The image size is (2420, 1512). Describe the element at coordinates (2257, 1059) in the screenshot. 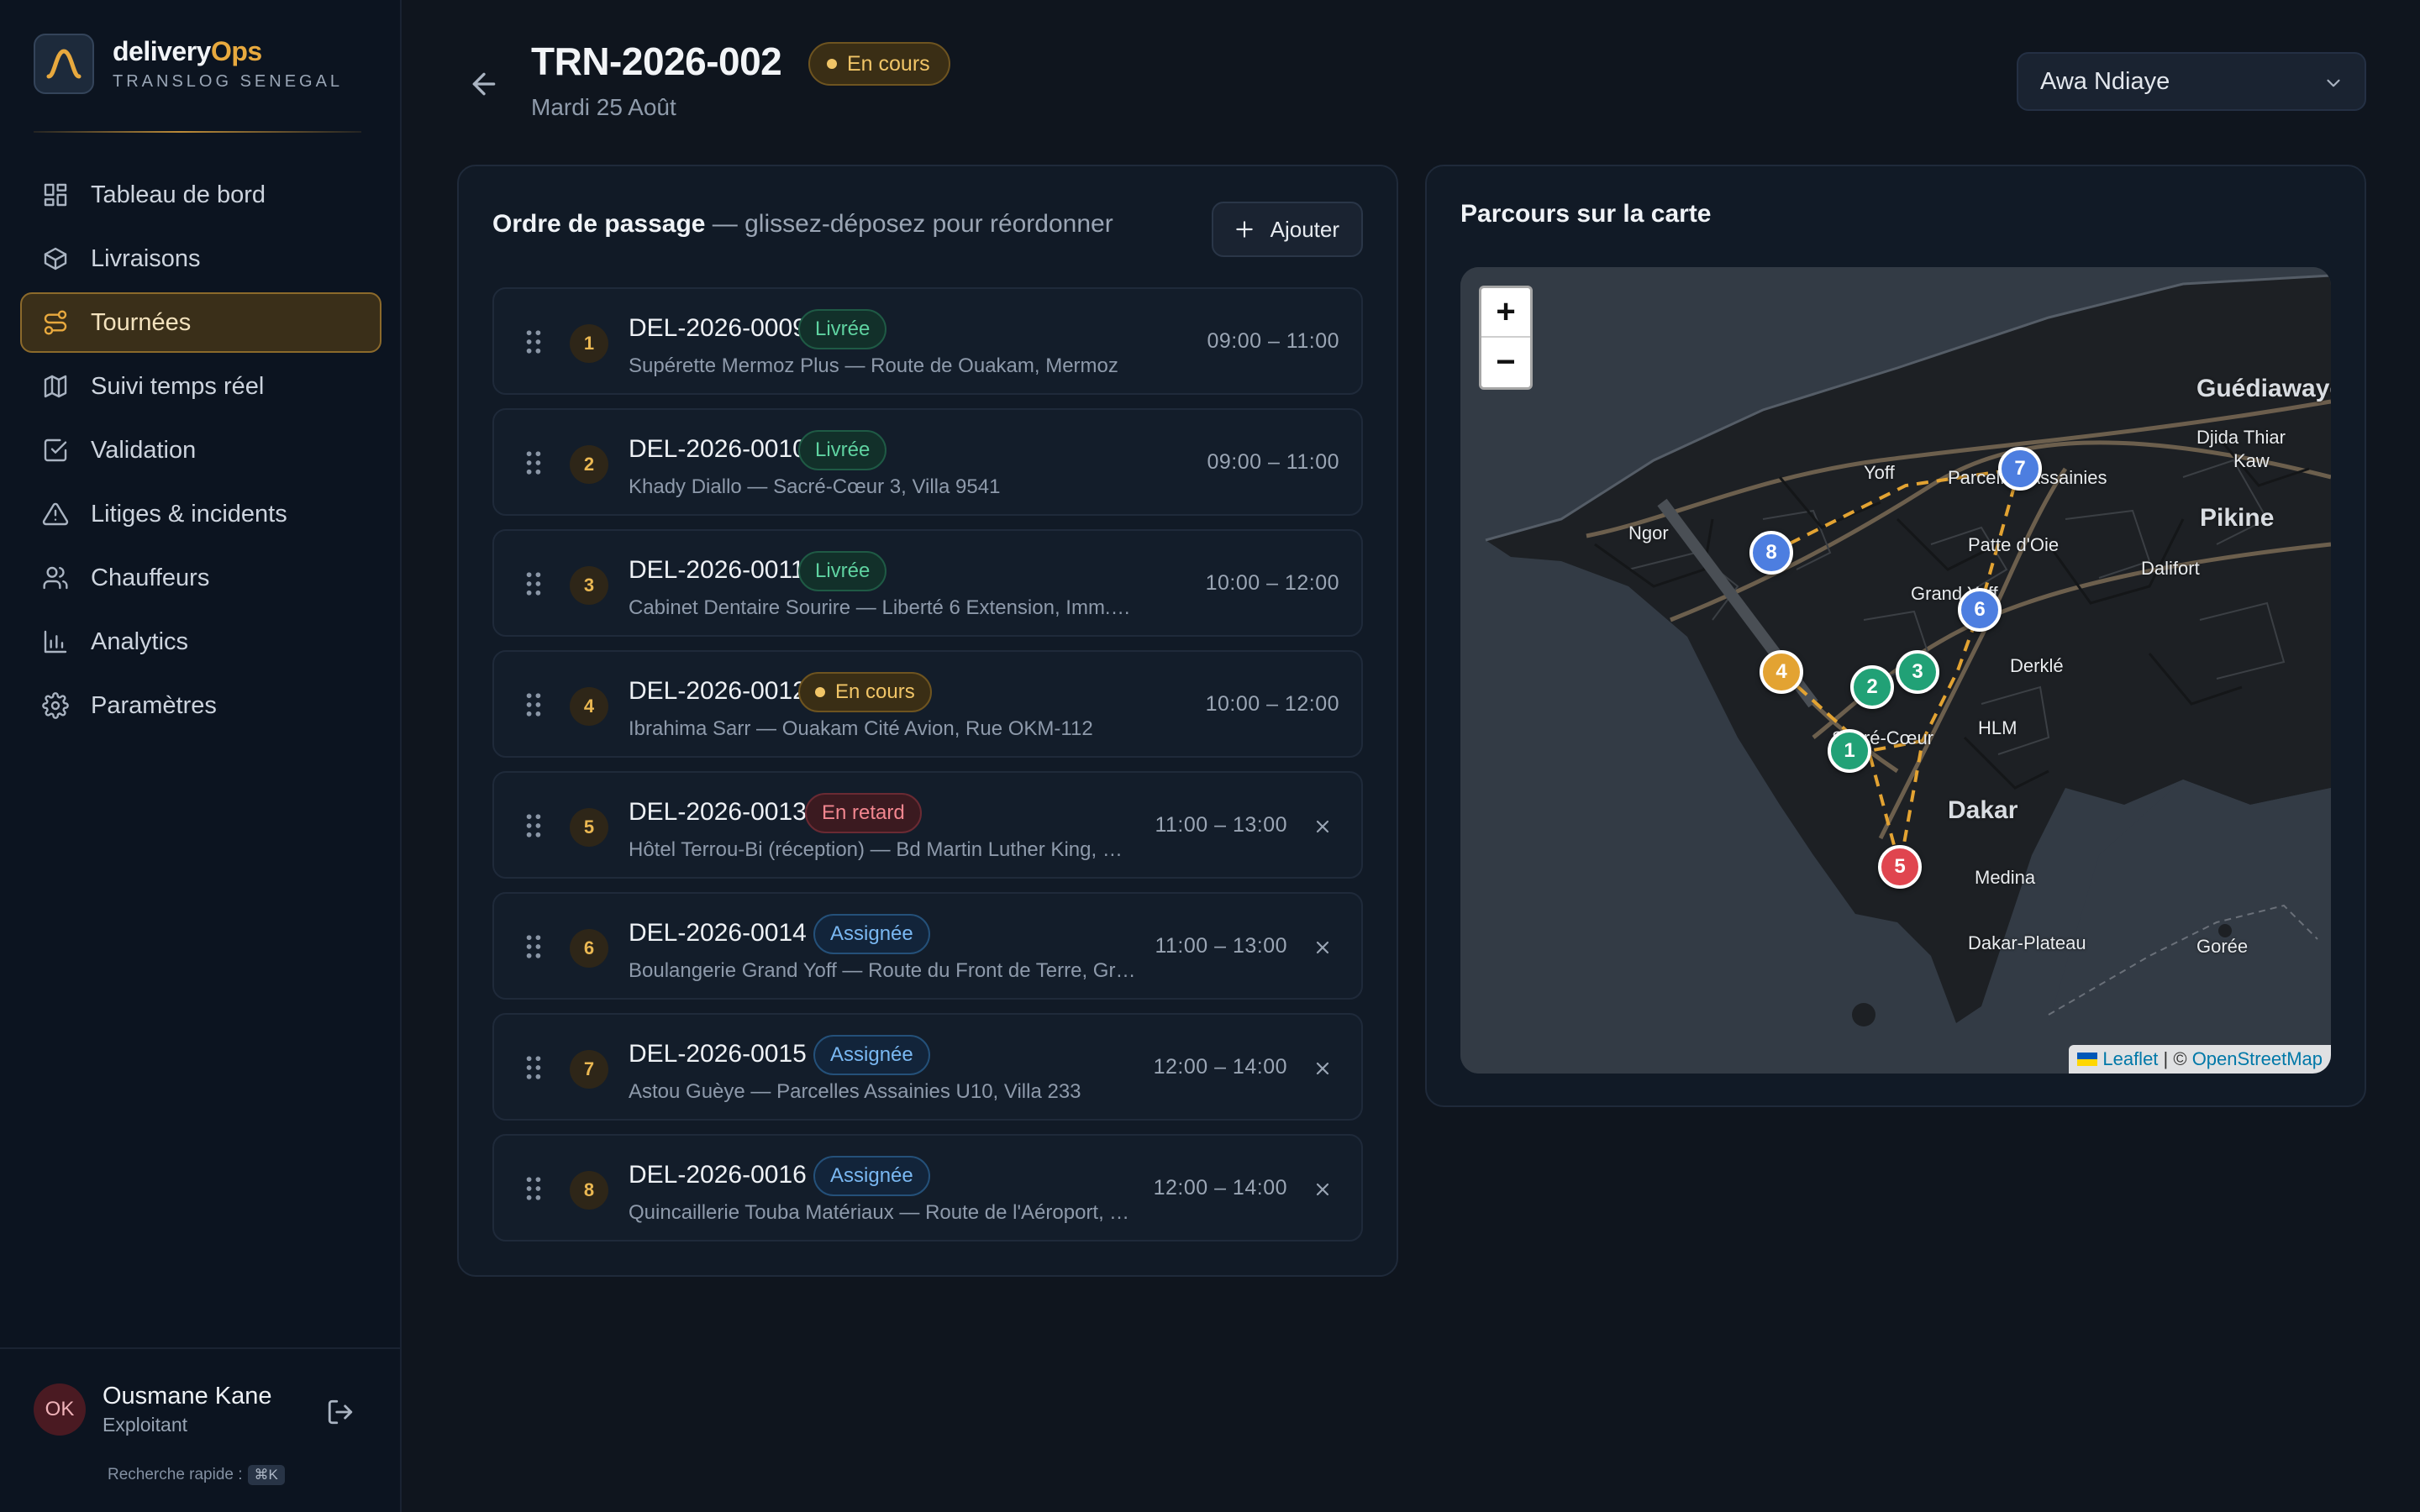

I see `osm-link: OpenStreetMap` at that location.